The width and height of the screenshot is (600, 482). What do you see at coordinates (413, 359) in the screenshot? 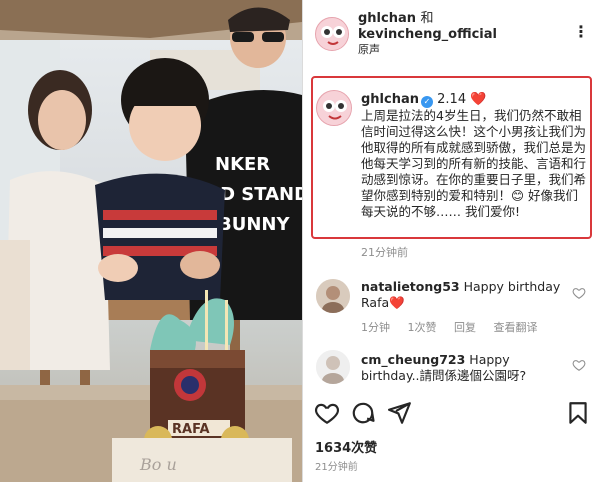
I see `comment-username: cm_cheung723` at bounding box center [413, 359].